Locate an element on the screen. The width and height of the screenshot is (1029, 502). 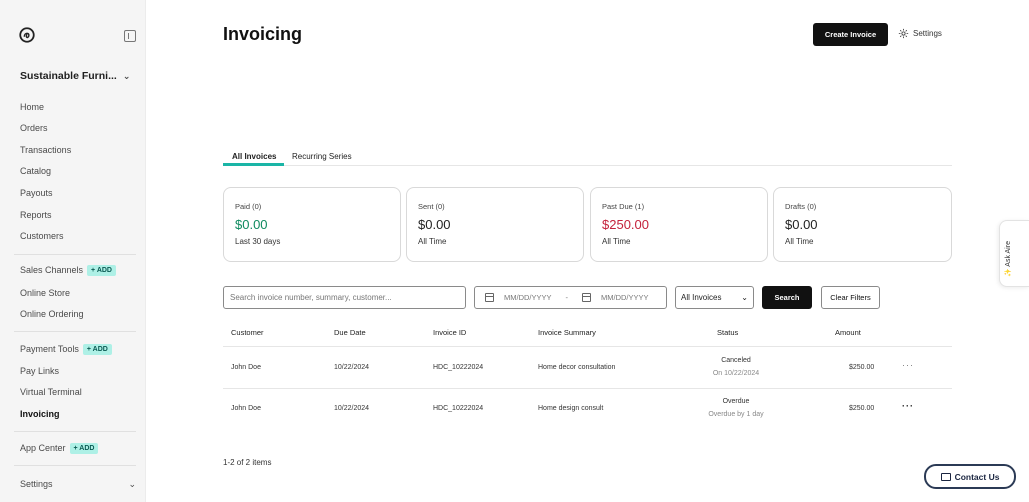
invoice-type-select: All Invoices ⌄ is located at coordinates (714, 297).